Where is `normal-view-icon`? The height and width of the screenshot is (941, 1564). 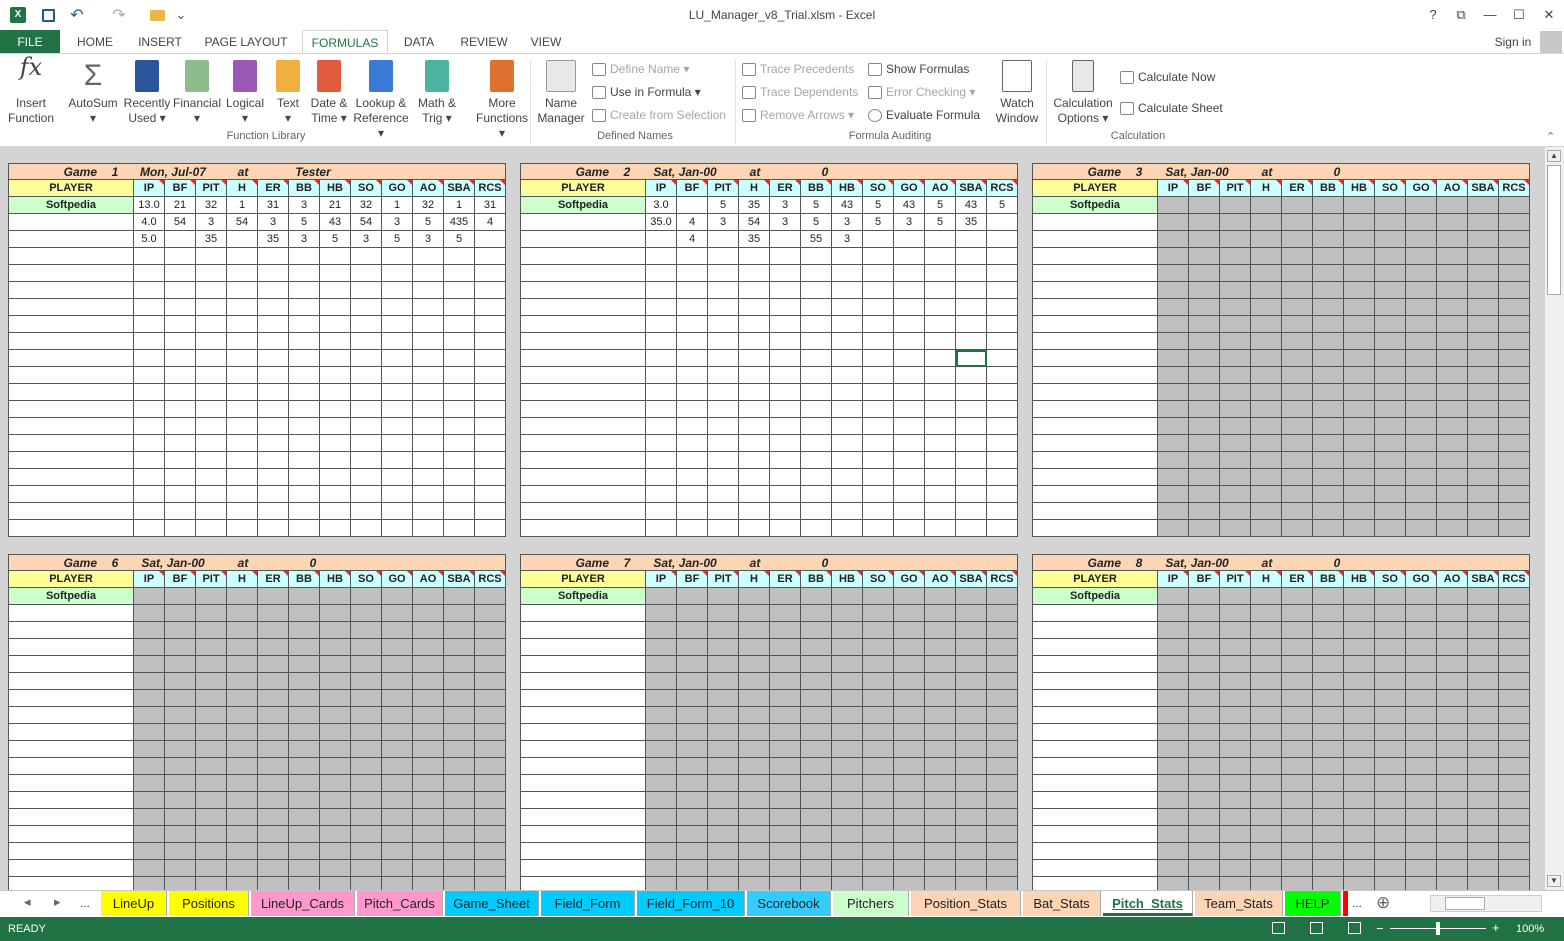
normal-view-icon is located at coordinates (1278, 928).